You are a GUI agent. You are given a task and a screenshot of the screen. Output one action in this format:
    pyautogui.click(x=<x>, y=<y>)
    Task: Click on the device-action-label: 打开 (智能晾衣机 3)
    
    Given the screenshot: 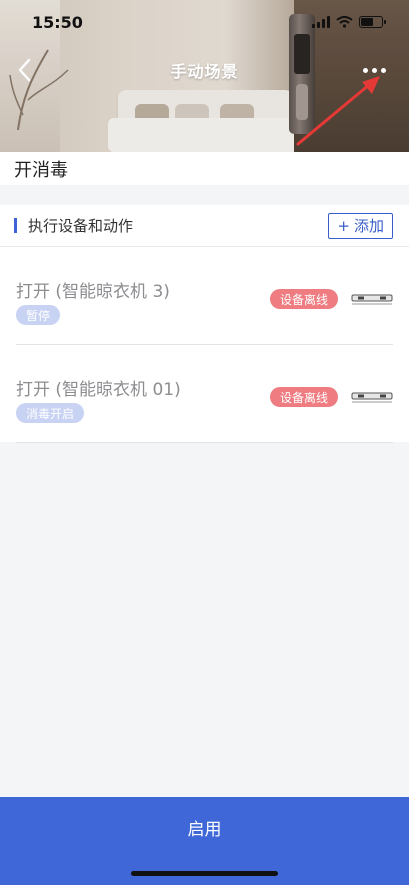 What is the action you would take?
    pyautogui.click(x=93, y=292)
    